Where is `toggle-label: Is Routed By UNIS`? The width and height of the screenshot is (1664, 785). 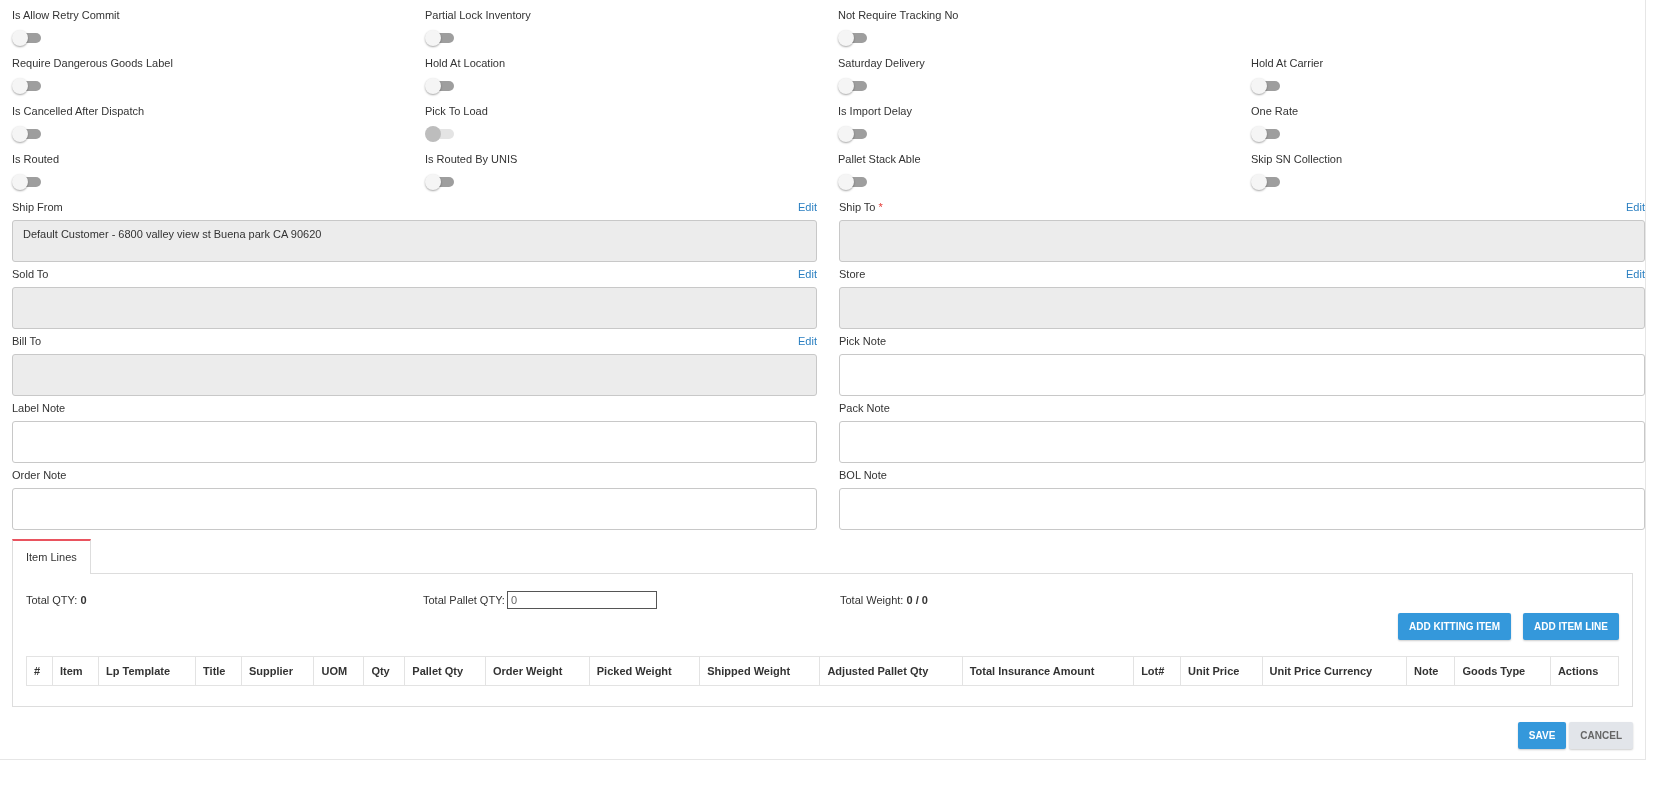 toggle-label: Is Routed By UNIS is located at coordinates (471, 159).